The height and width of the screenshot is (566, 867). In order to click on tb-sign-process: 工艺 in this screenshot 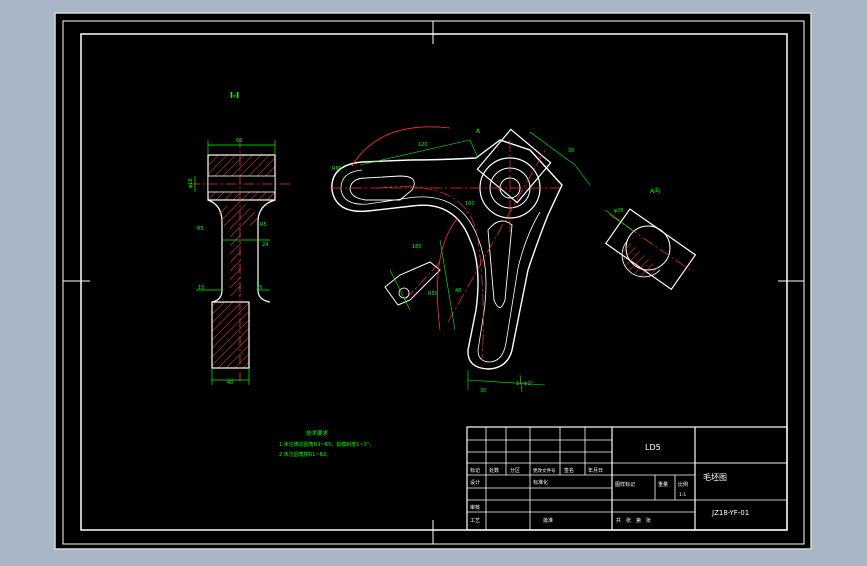, I will do `click(475, 521)`.